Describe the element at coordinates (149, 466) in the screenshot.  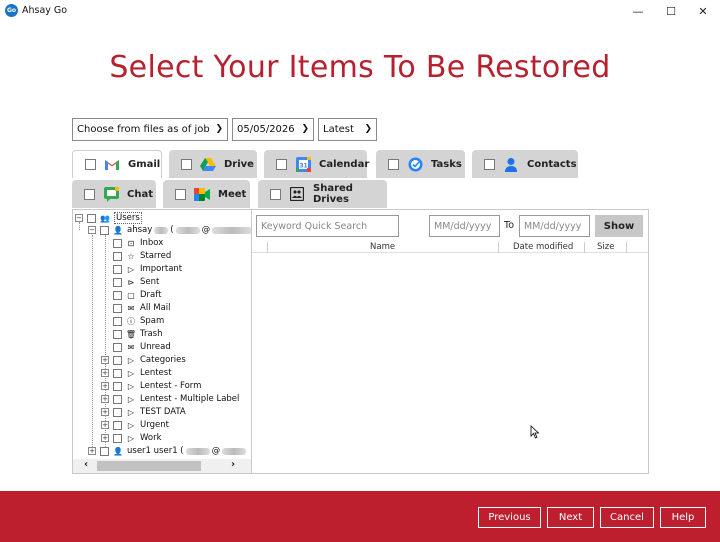
I see `scrollbar-thumb` at that location.